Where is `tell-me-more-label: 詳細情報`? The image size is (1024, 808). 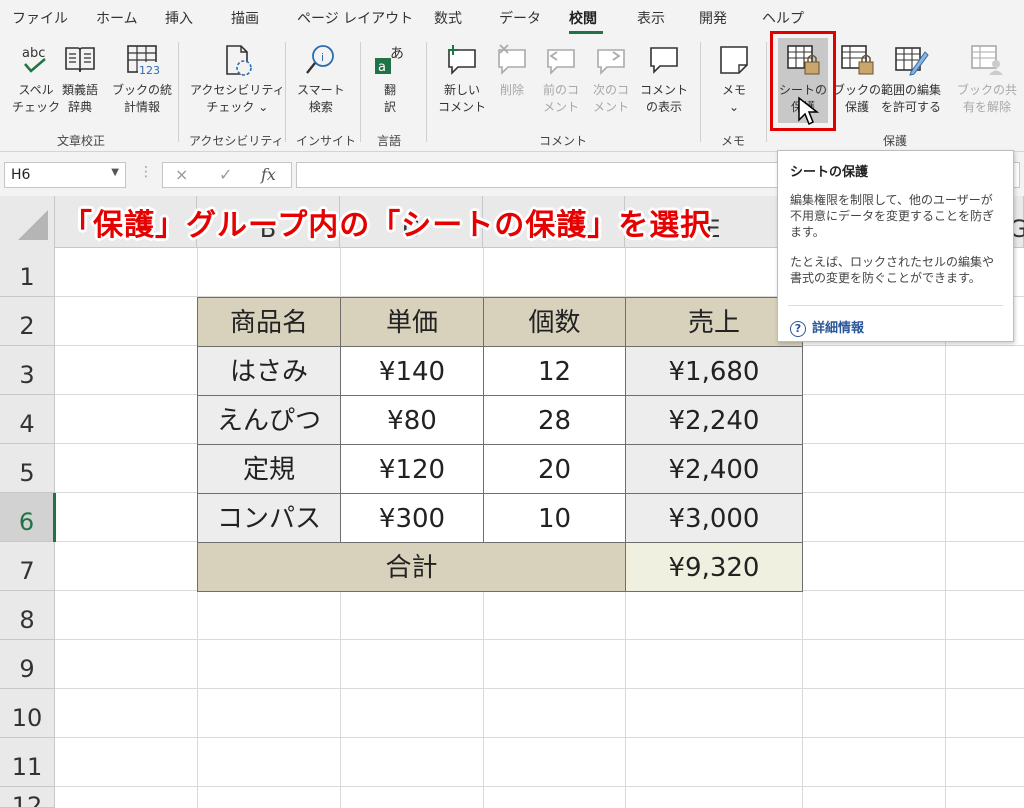
tell-me-more-label: 詳細情報 is located at coordinates (838, 328).